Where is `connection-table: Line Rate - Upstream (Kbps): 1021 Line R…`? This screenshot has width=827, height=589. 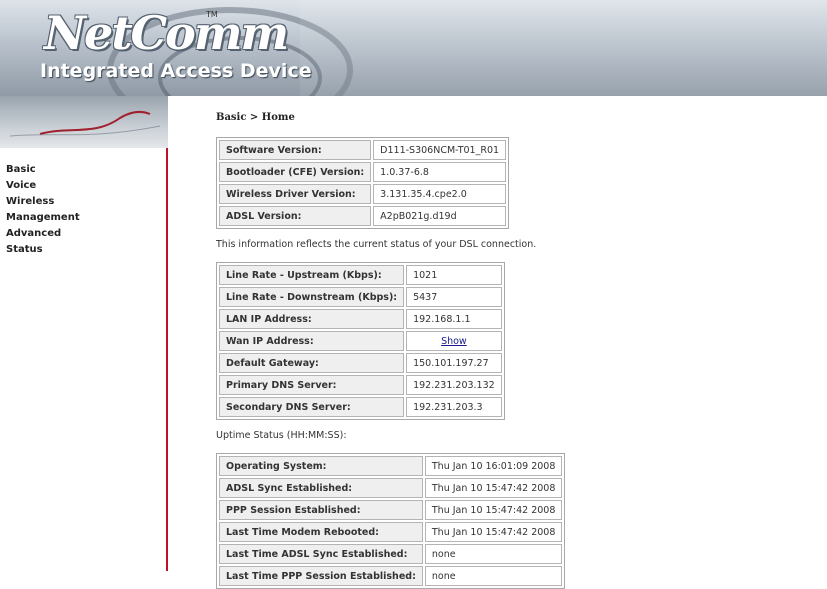
connection-table: Line Rate - Upstream (Kbps): 1021 Line R… is located at coordinates (360, 341).